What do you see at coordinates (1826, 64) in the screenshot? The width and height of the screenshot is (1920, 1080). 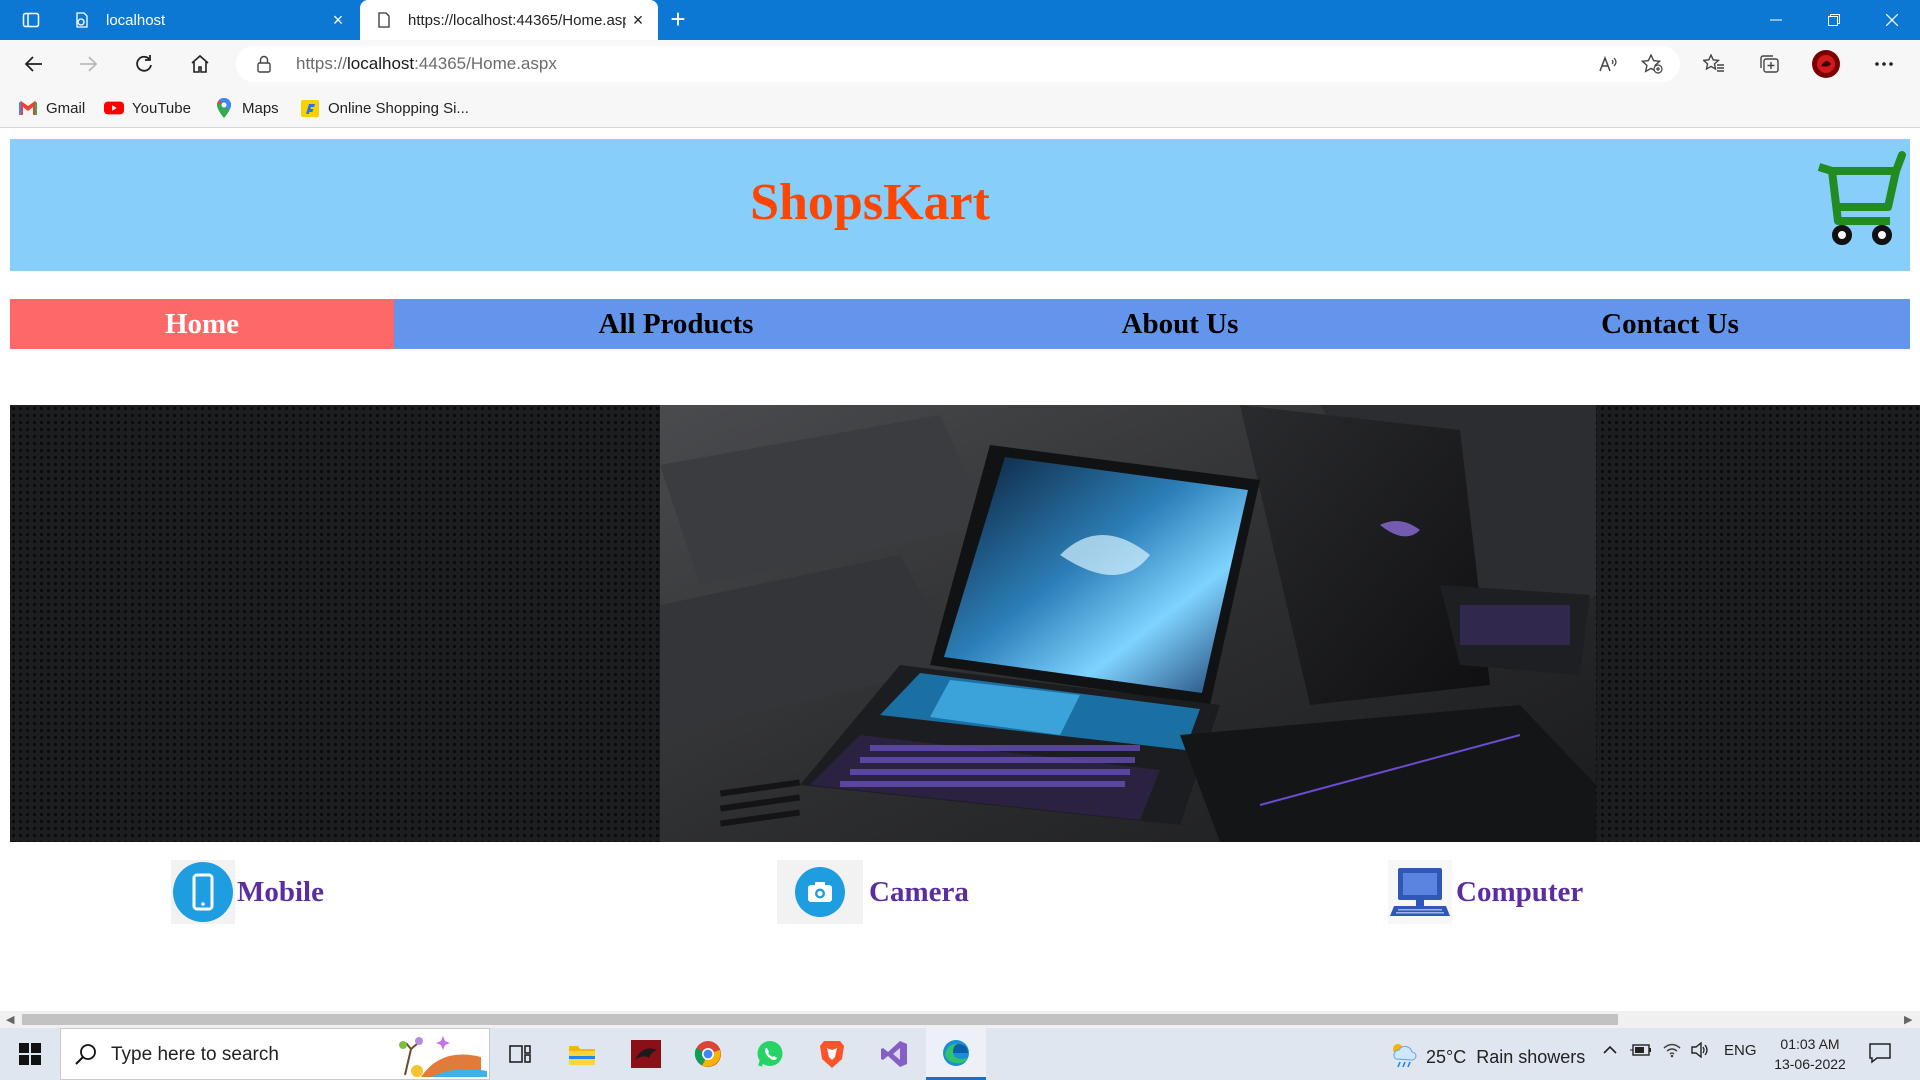 I see `profile-avatar` at bounding box center [1826, 64].